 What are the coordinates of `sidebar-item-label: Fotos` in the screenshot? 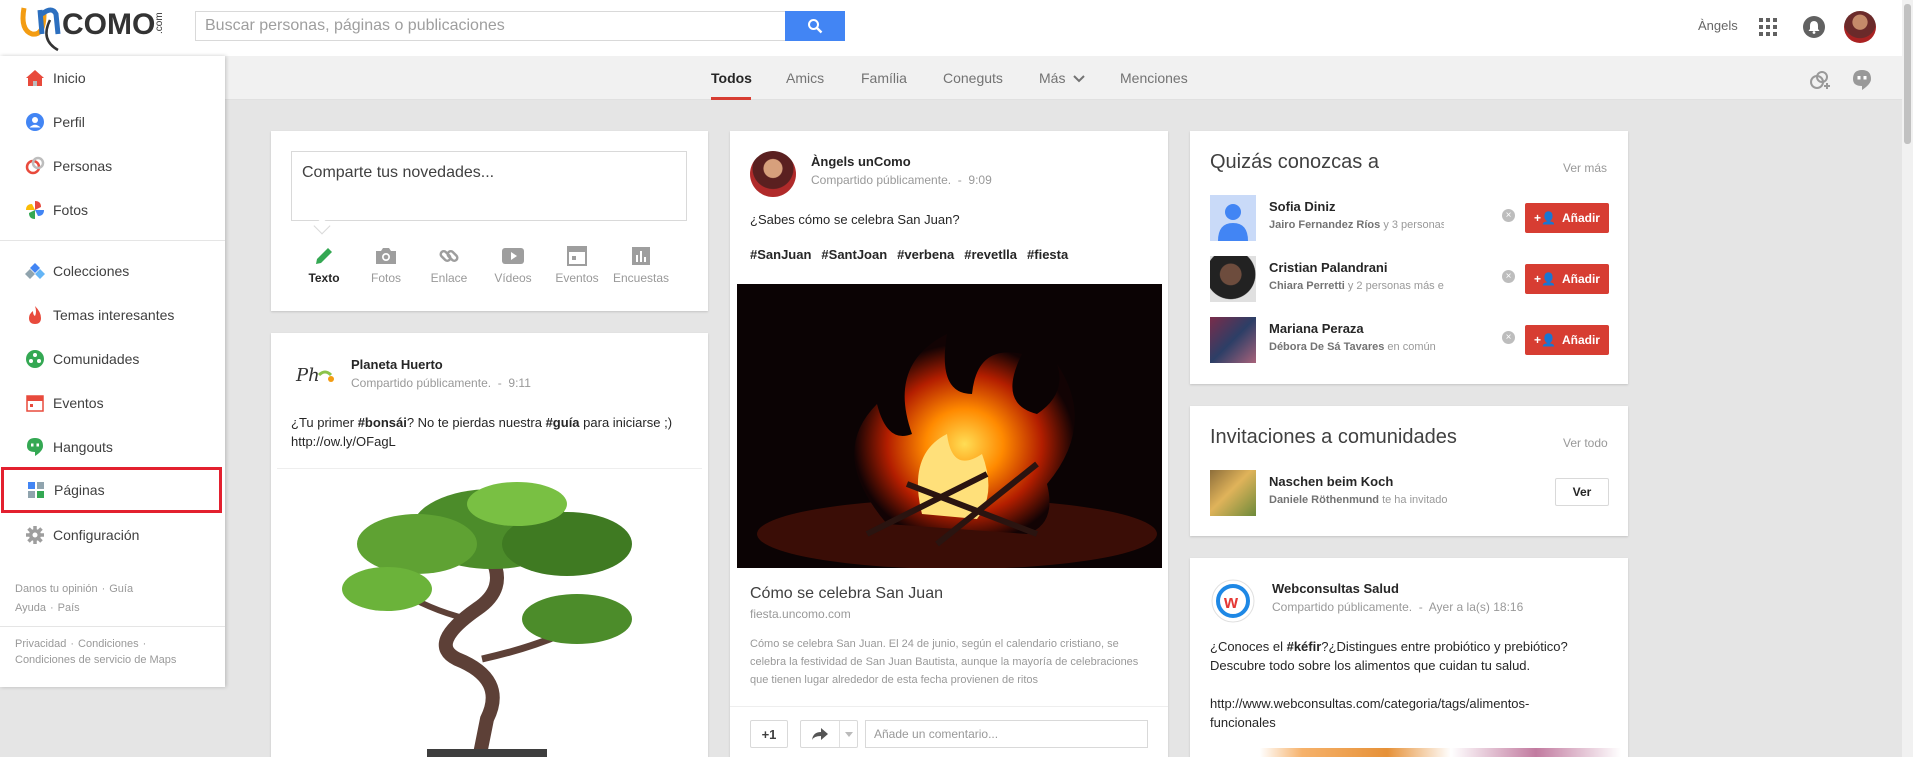 It's located at (71, 210).